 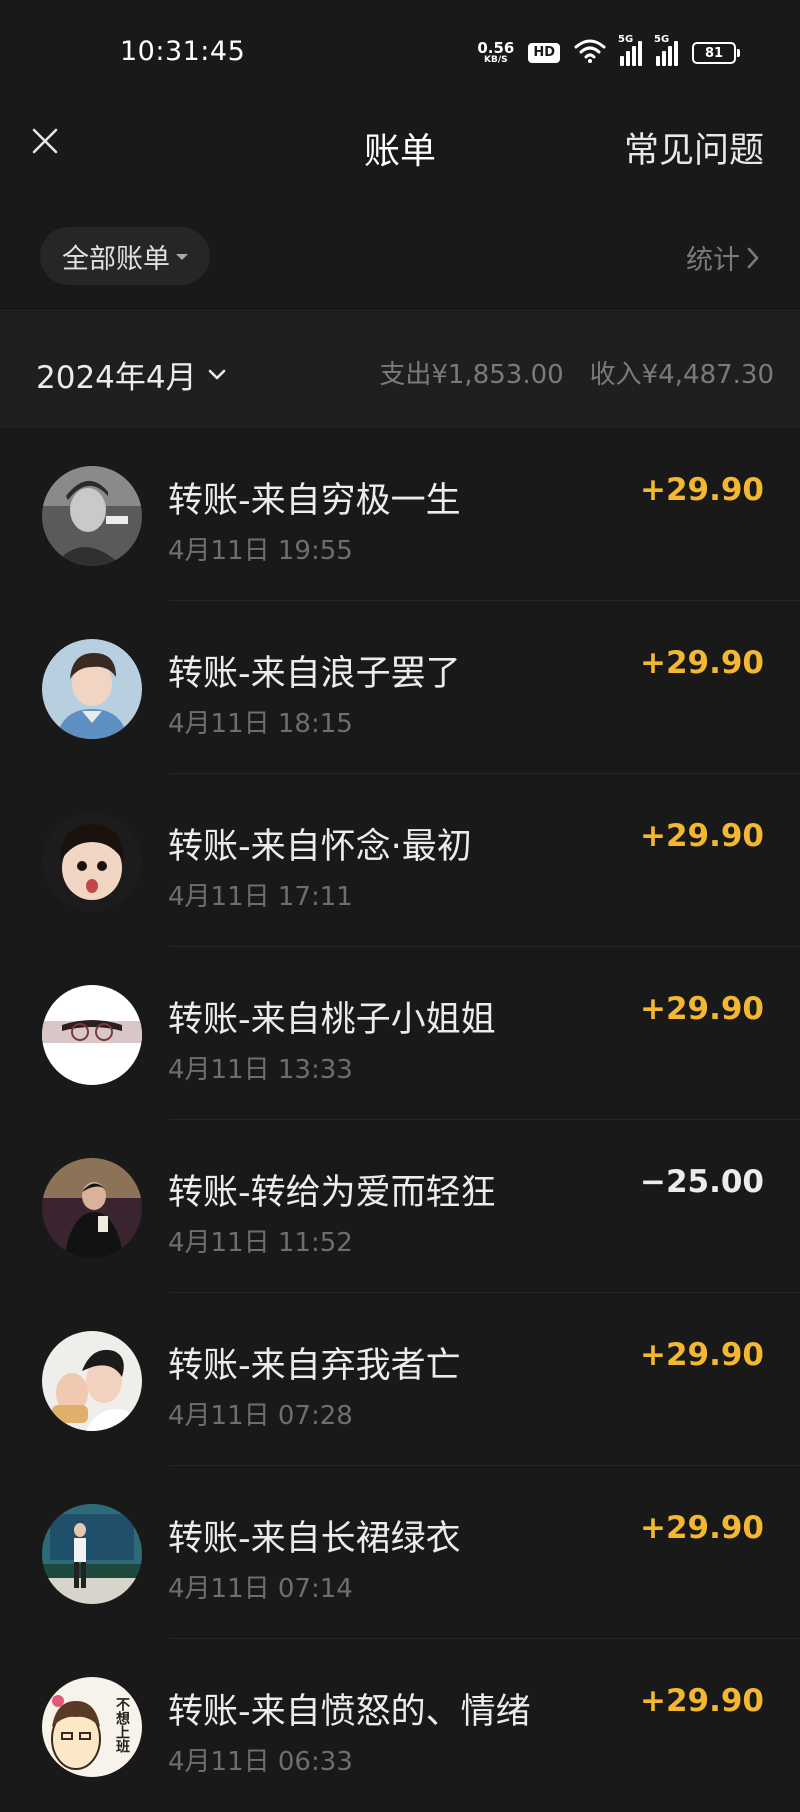 I want to click on network-speed-value: 0.56, so click(x=496, y=47).